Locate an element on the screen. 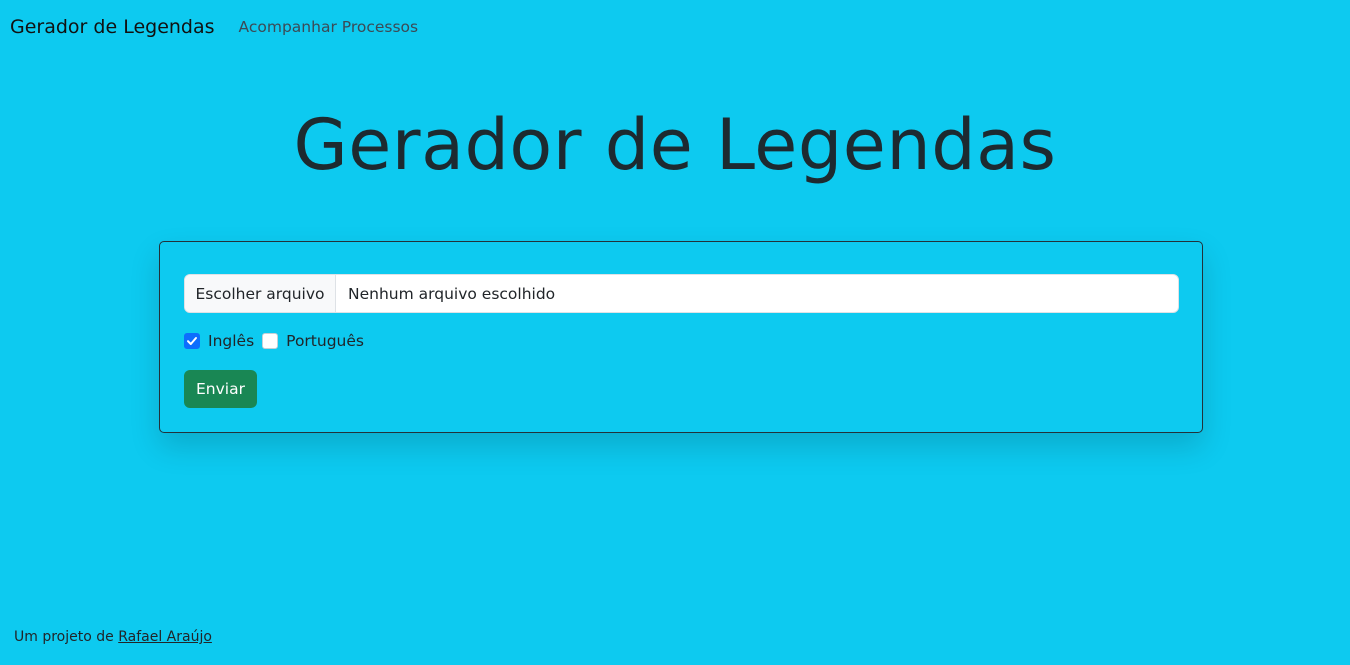 The image size is (1350, 665). language-options: Inglês Português is located at coordinates (278, 341).